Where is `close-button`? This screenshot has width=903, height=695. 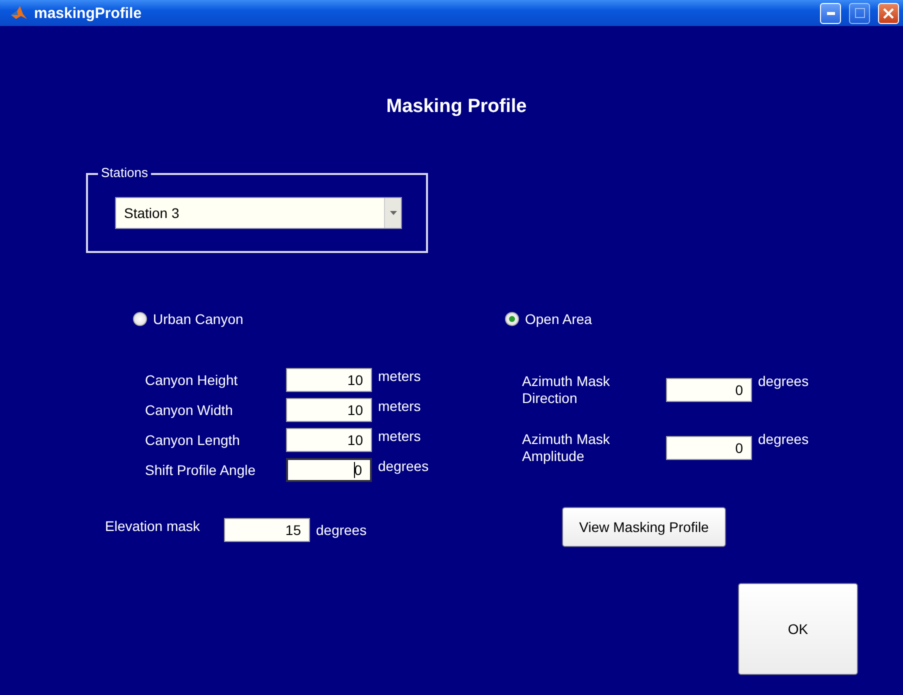 close-button is located at coordinates (888, 13).